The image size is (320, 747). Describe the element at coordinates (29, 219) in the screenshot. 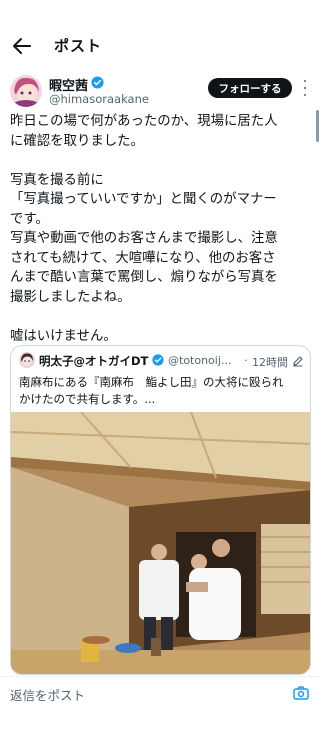

I see `tweet-line: です。` at that location.